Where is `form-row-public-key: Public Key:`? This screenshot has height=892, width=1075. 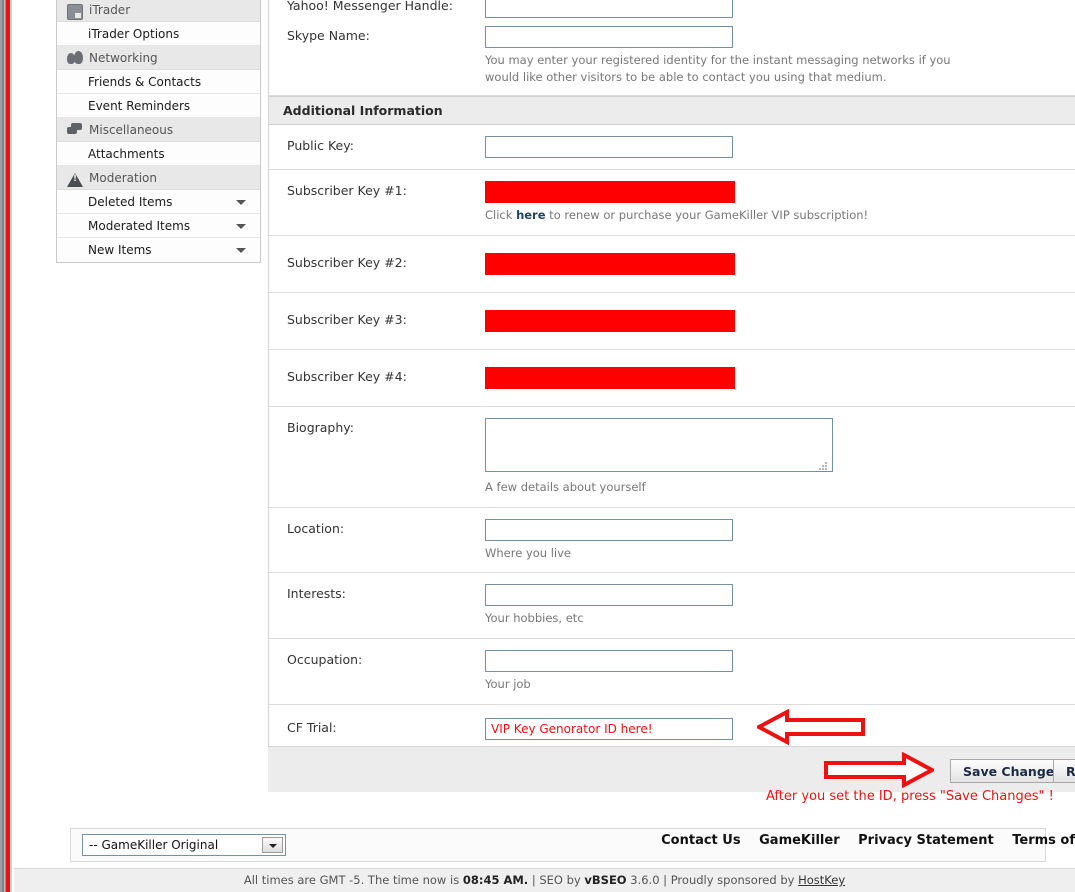
form-row-public-key: Public Key: is located at coordinates (672, 148).